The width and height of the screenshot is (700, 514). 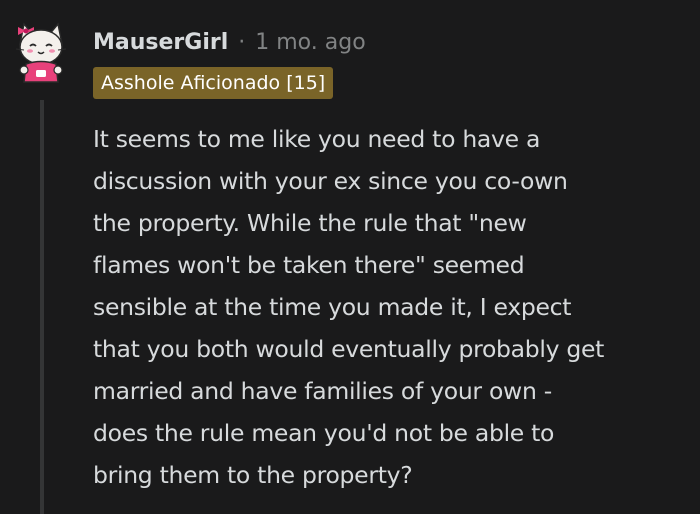 What do you see at coordinates (42, 307) in the screenshot?
I see `thread-collapse-line` at bounding box center [42, 307].